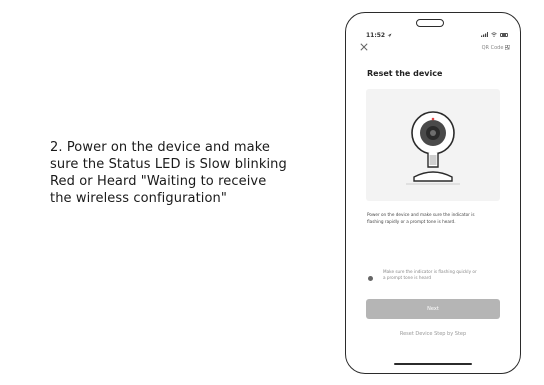 The width and height of the screenshot is (544, 385). What do you see at coordinates (507, 47) in the screenshot?
I see `qr-code-icon` at bounding box center [507, 47].